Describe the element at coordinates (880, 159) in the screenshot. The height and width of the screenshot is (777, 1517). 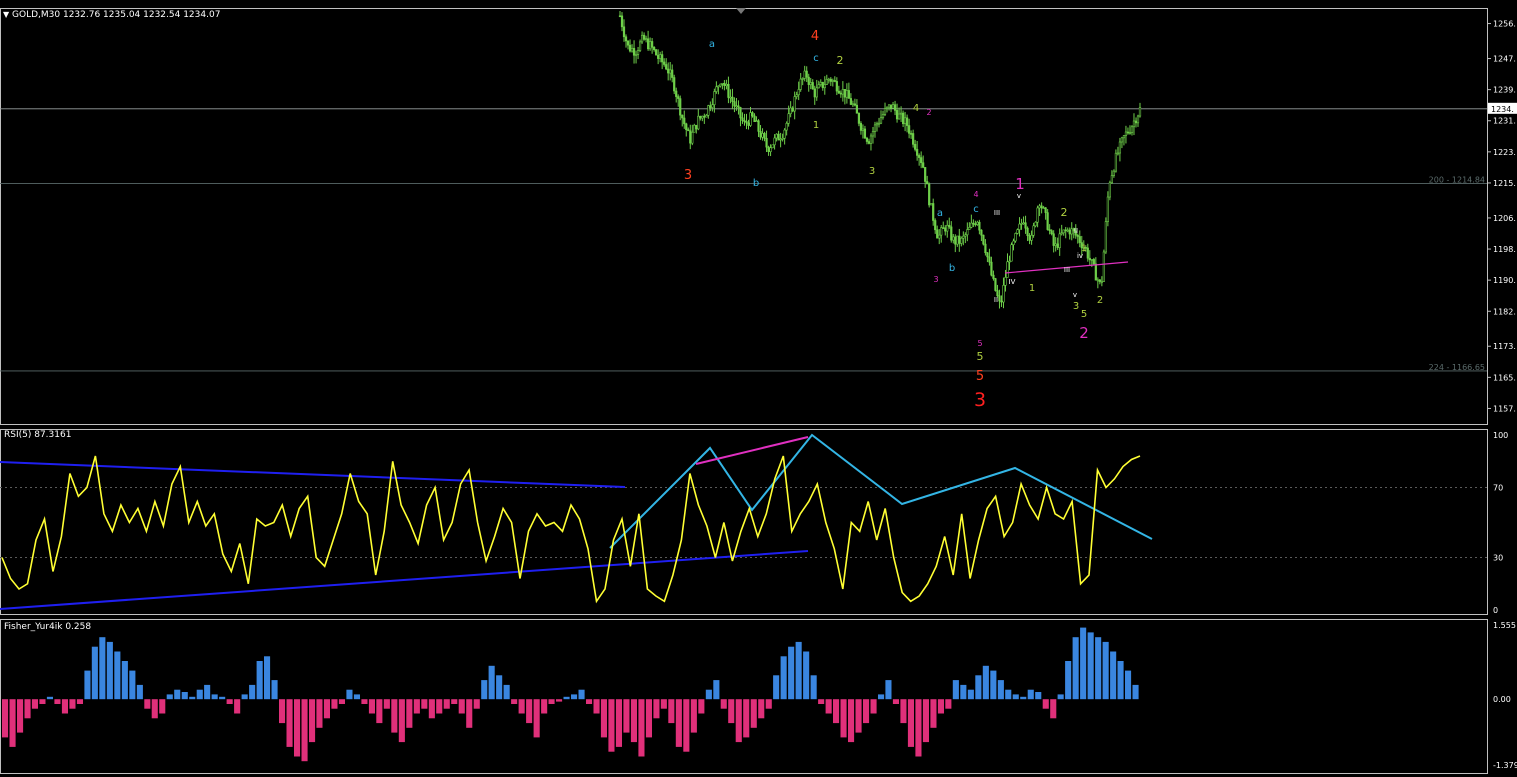
I see `candlestick-series` at that location.